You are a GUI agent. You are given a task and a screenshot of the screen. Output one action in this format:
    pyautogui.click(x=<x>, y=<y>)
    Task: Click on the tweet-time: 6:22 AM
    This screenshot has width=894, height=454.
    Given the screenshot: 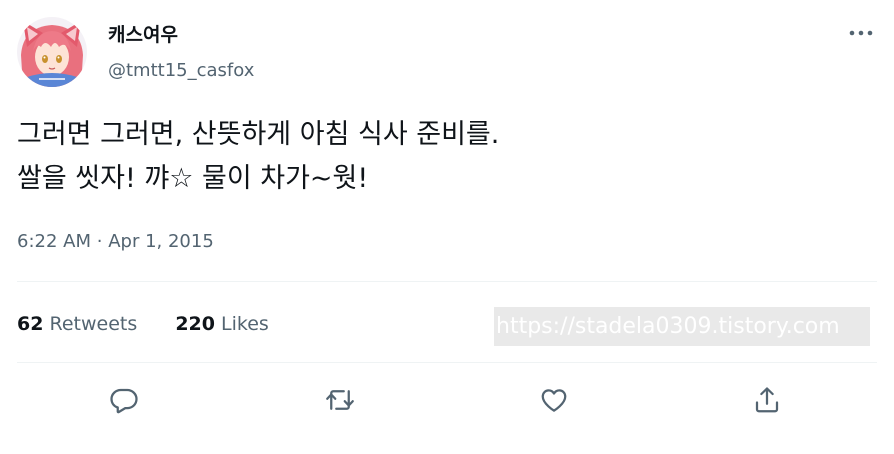 What is the action you would take?
    pyautogui.click(x=54, y=241)
    